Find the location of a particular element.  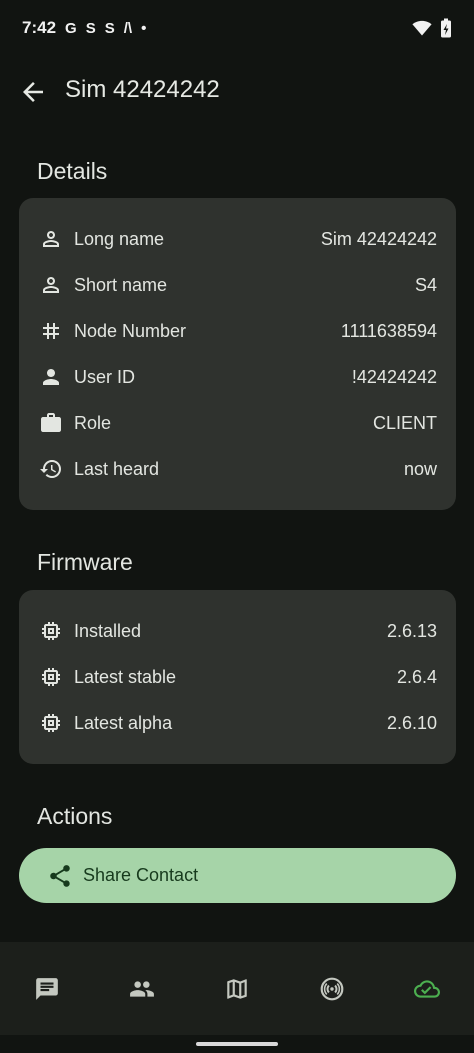

app-bar: Sim 42424242 is located at coordinates (237, 92).